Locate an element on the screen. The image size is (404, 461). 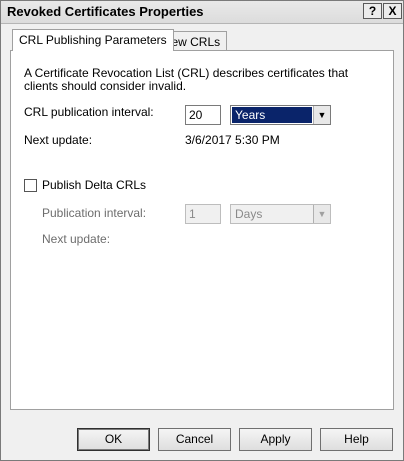
delta-interval-label: Publication interval: is located at coordinates (94, 213).